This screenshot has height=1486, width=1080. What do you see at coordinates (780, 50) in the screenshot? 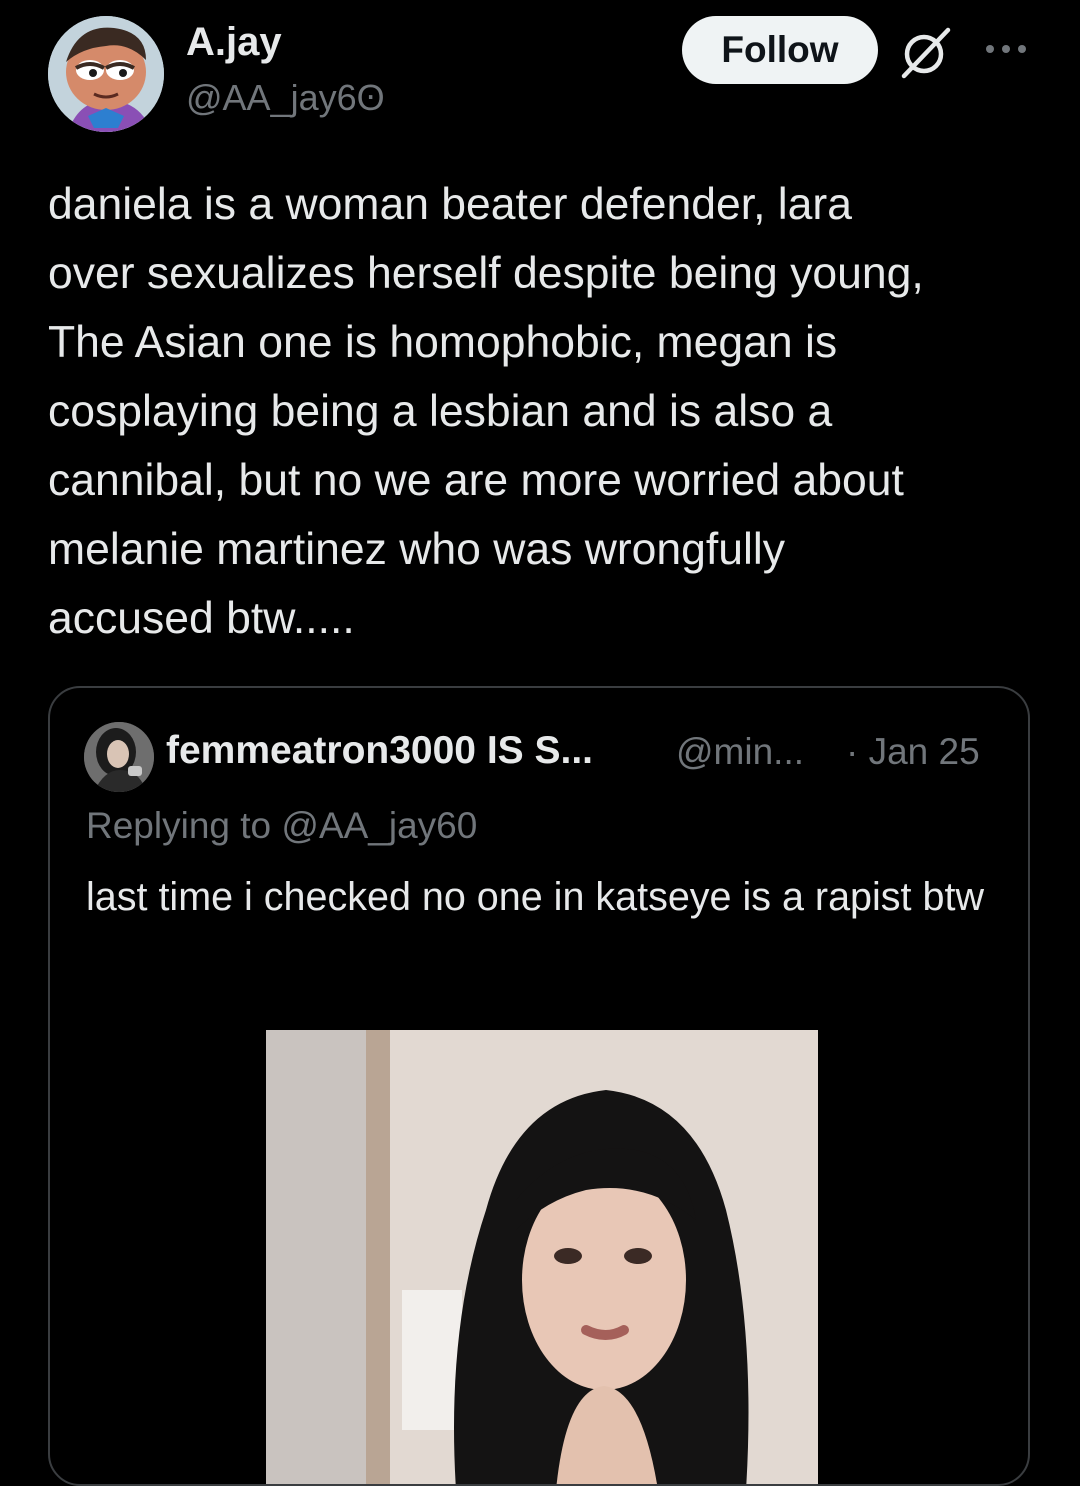
I see `follow-button: Follow` at bounding box center [780, 50].